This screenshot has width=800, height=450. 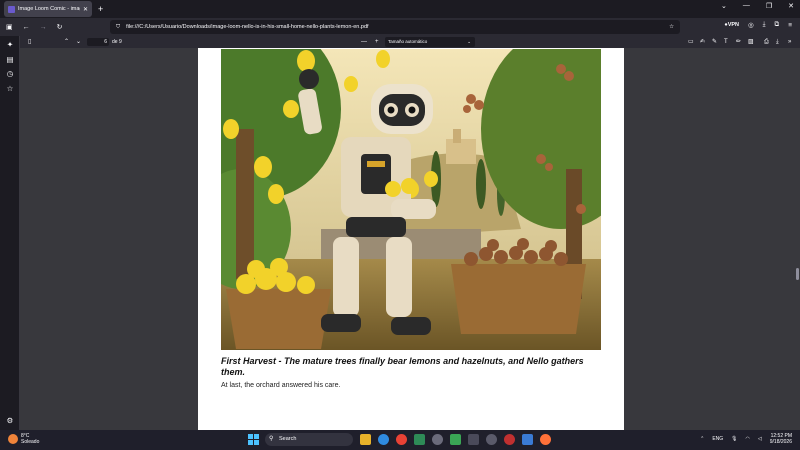 What do you see at coordinates (473, 439) in the screenshot?
I see `monitor-app-icon` at bounding box center [473, 439].